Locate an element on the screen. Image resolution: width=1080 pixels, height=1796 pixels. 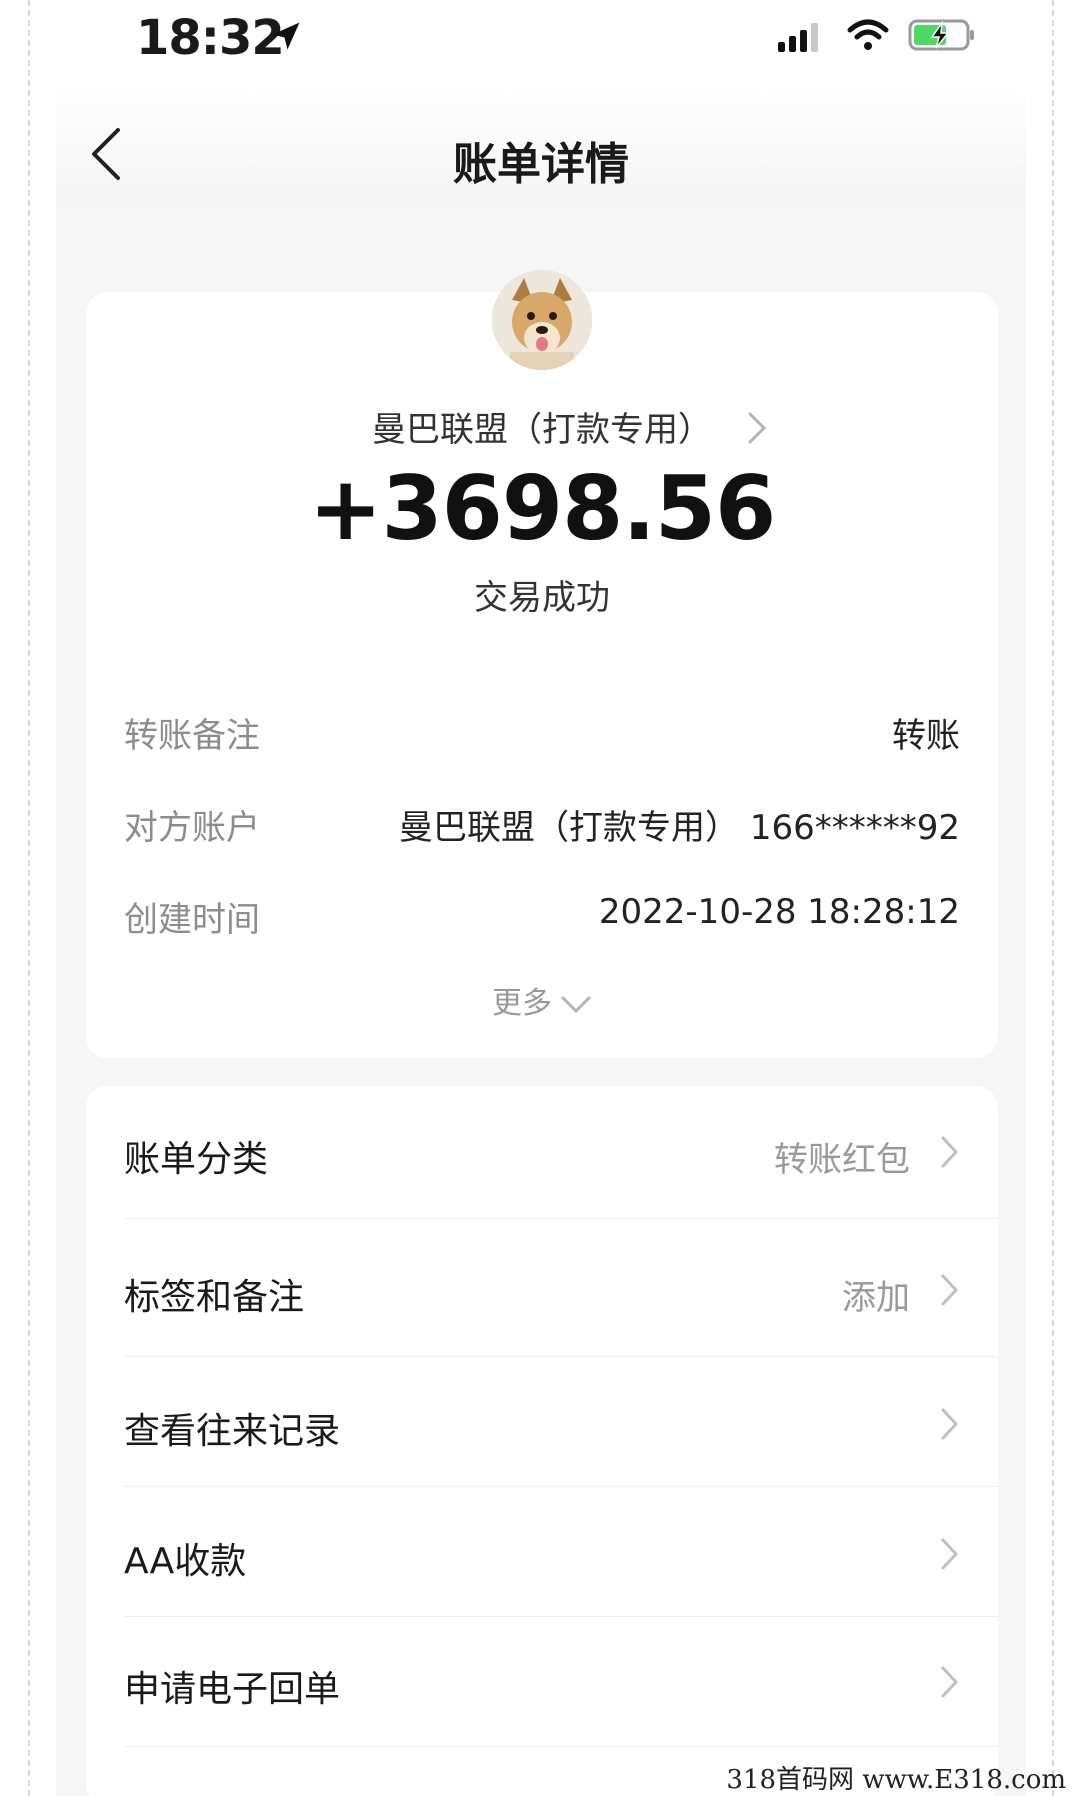
more-label: 更多 is located at coordinates (522, 1003).